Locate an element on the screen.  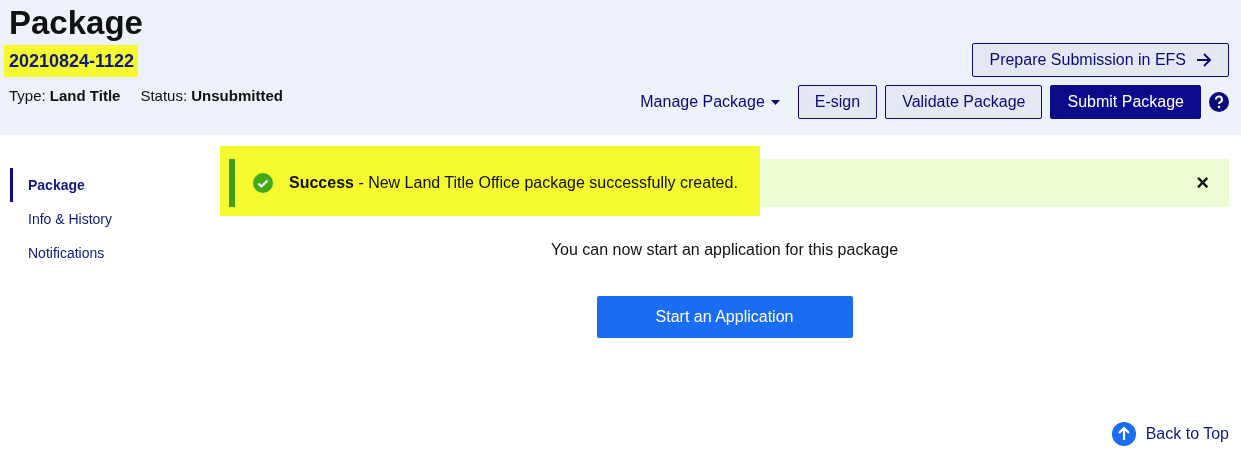
page-title: Package is located at coordinates (76, 23).